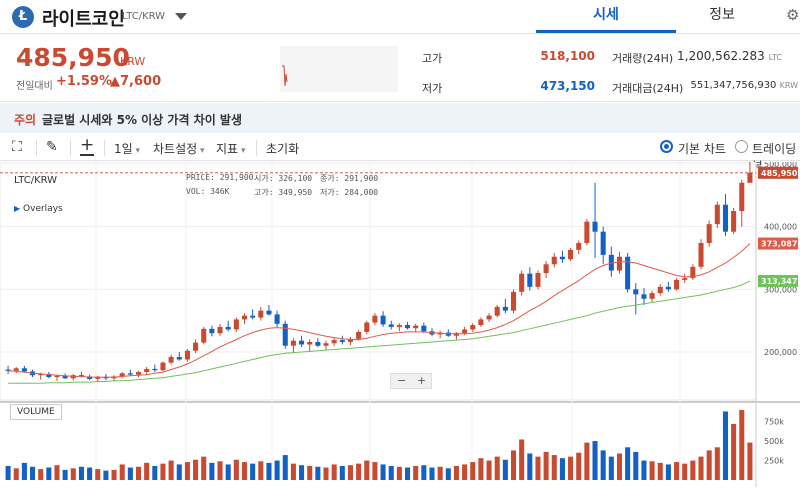  What do you see at coordinates (774, 422) in the screenshot?
I see `volume-tick-label: 750k` at bounding box center [774, 422].